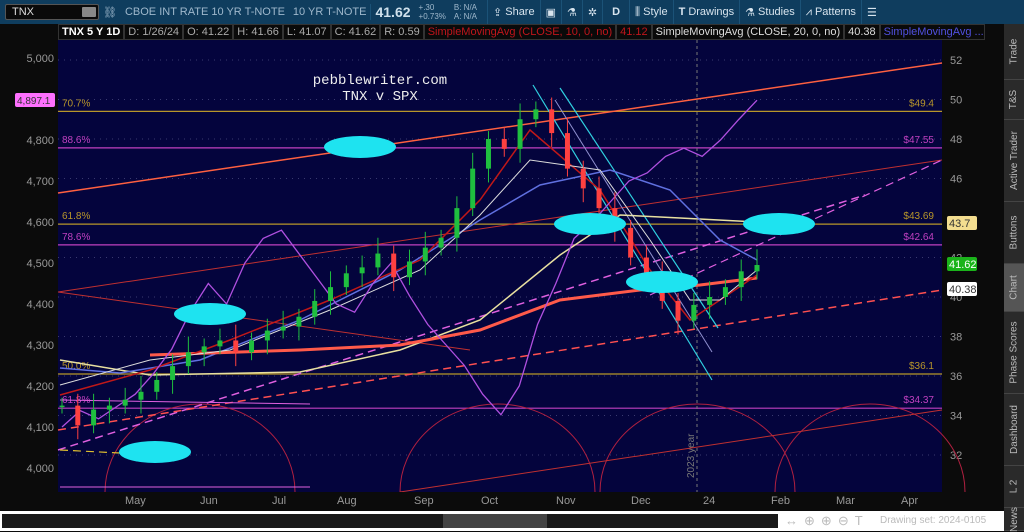  What do you see at coordinates (34, 101) in the screenshot?
I see `spx-price-tag-text: 4,897.1` at bounding box center [34, 101].